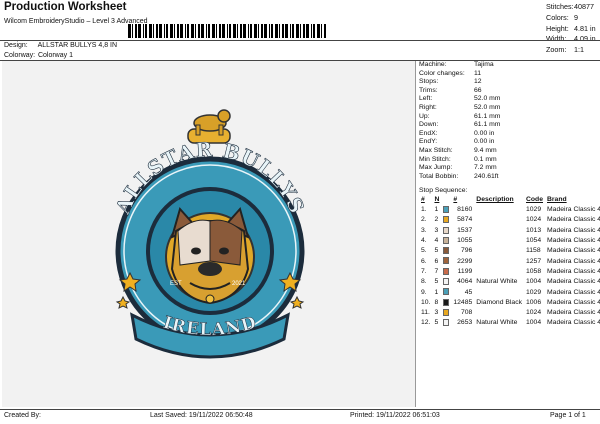 The width and height of the screenshot is (600, 424). What do you see at coordinates (436, 210) in the screenshot?
I see `needle-number: 1` at bounding box center [436, 210].